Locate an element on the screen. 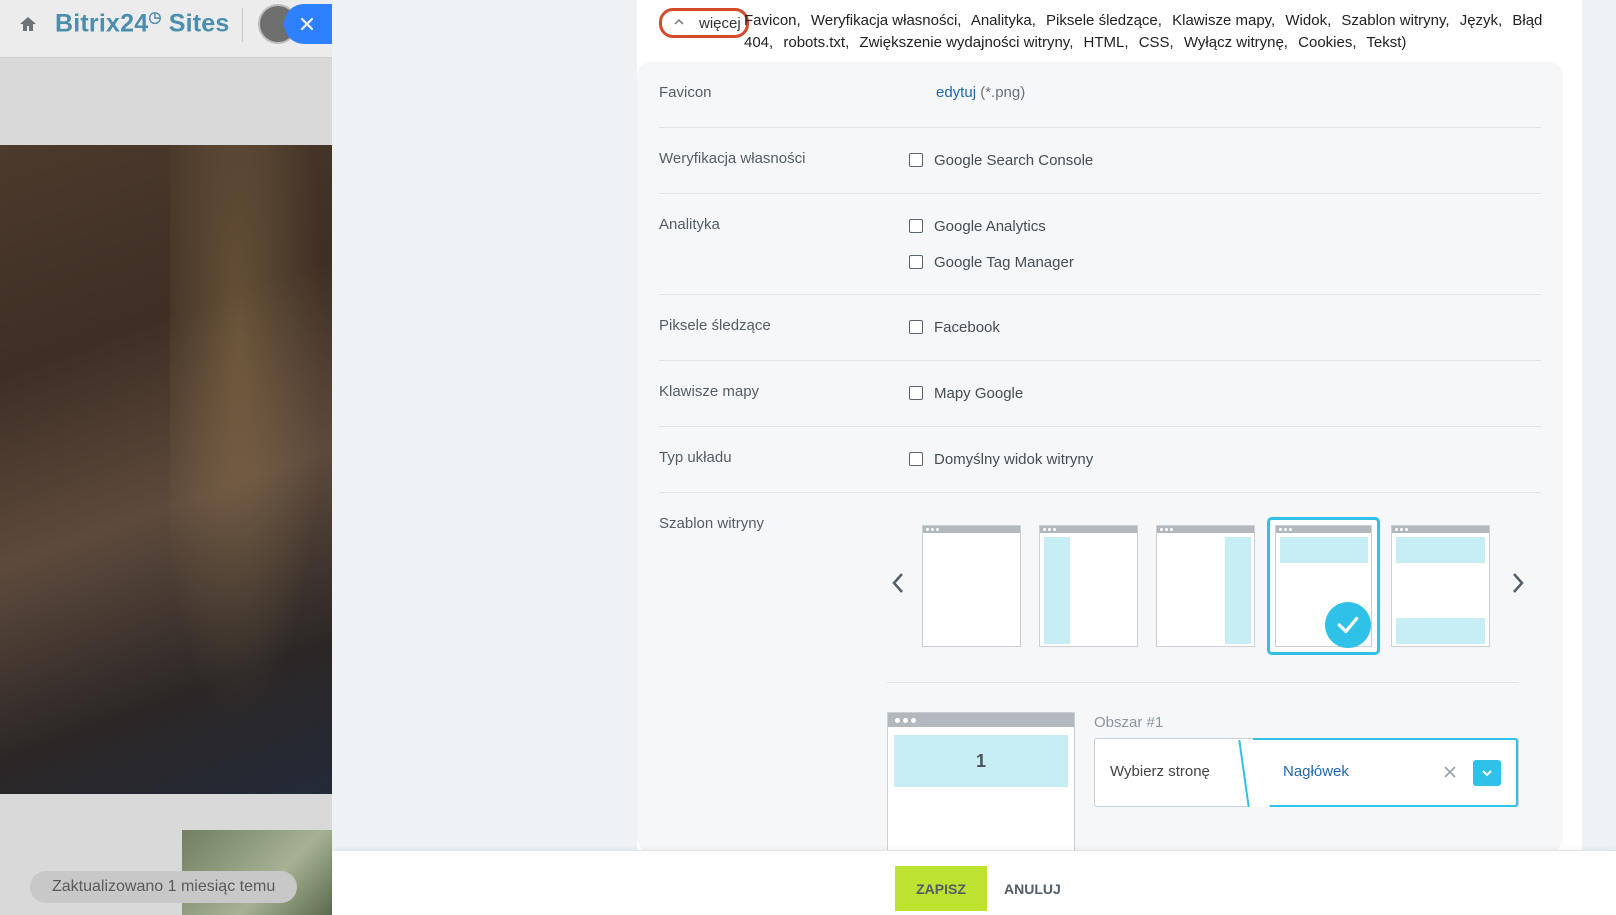 The image size is (1616, 915). close-slider-button is located at coordinates (308, 24).